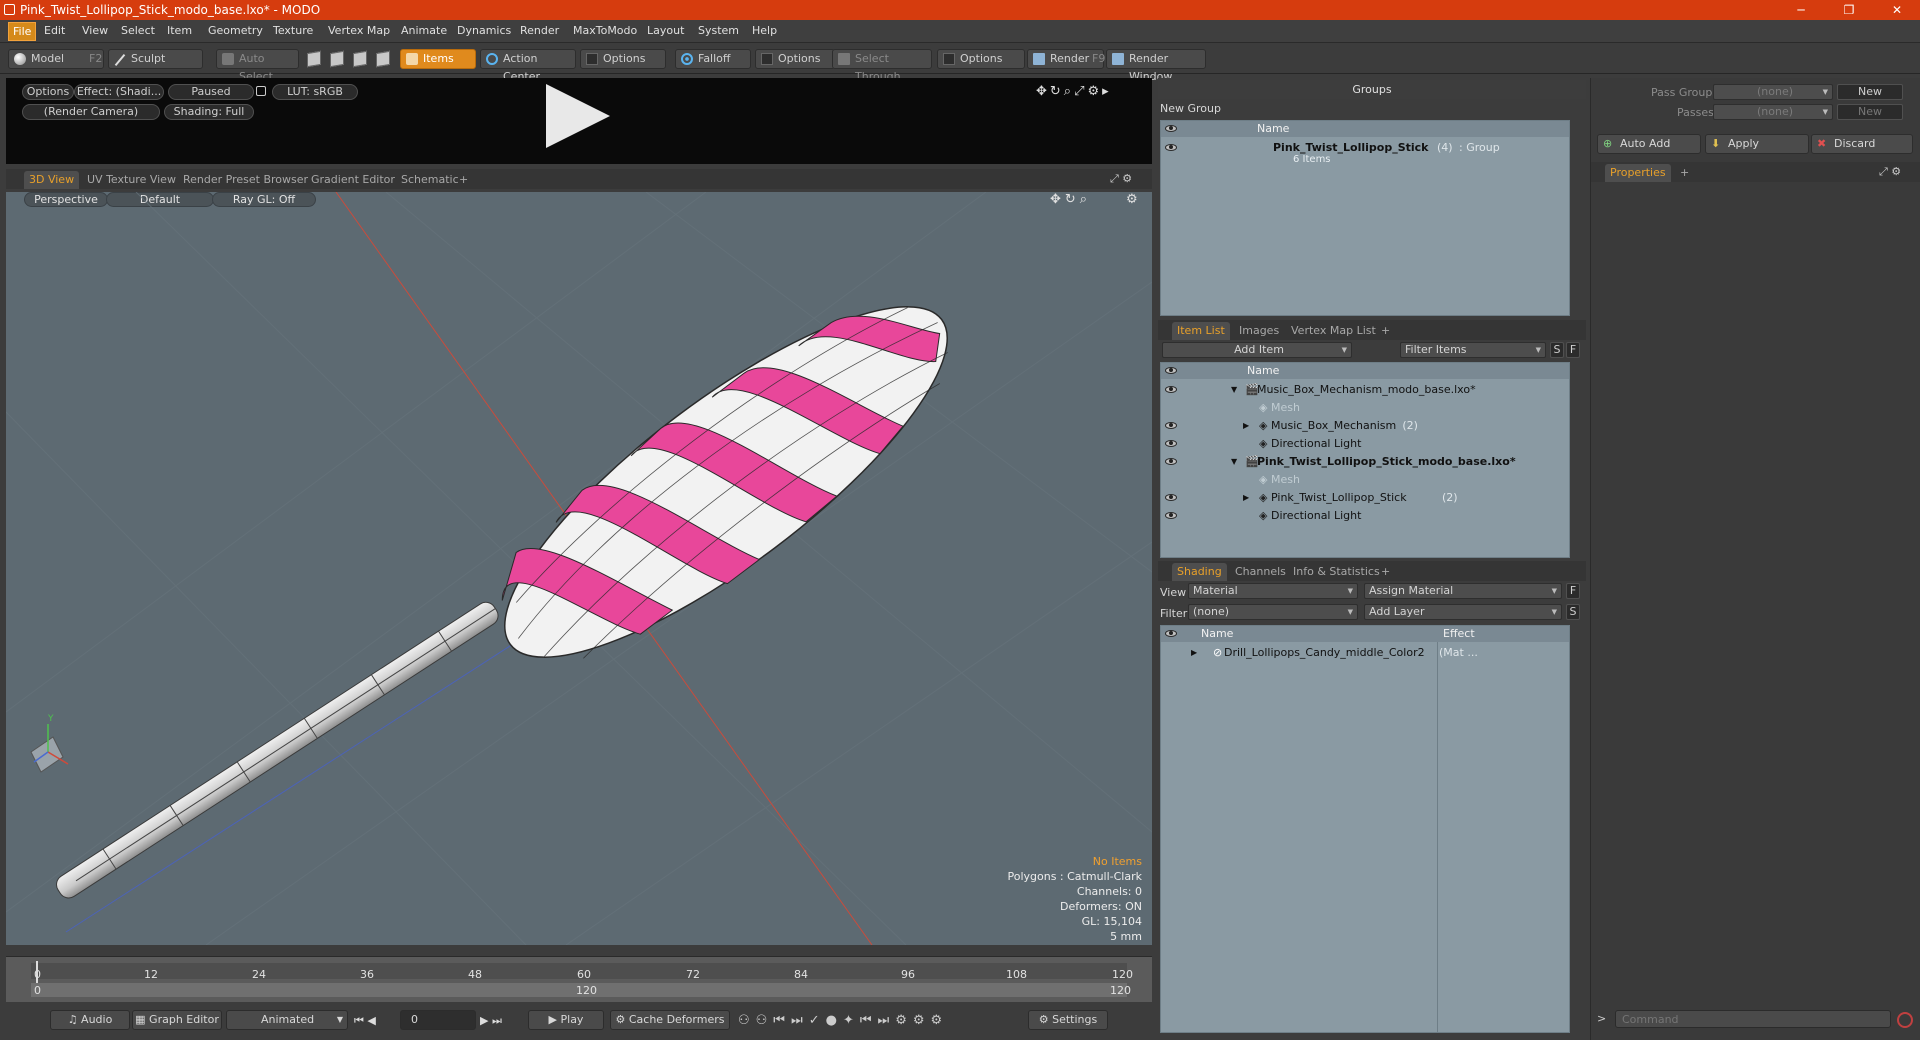  Describe the element at coordinates (1156, 66) in the screenshot. I see `render-window-button: Render Window` at that location.